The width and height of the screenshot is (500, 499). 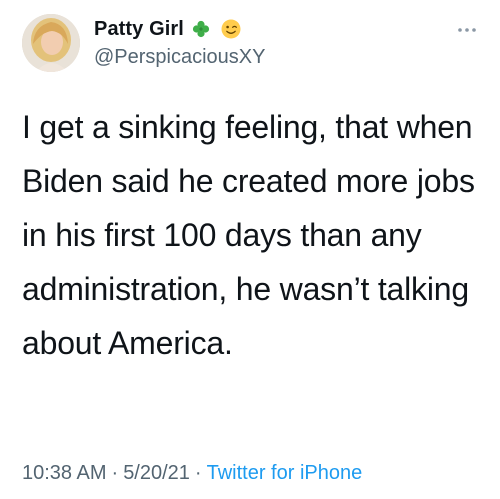 I want to click on tweet-source-link: Twitter for iPhone, so click(x=285, y=473).